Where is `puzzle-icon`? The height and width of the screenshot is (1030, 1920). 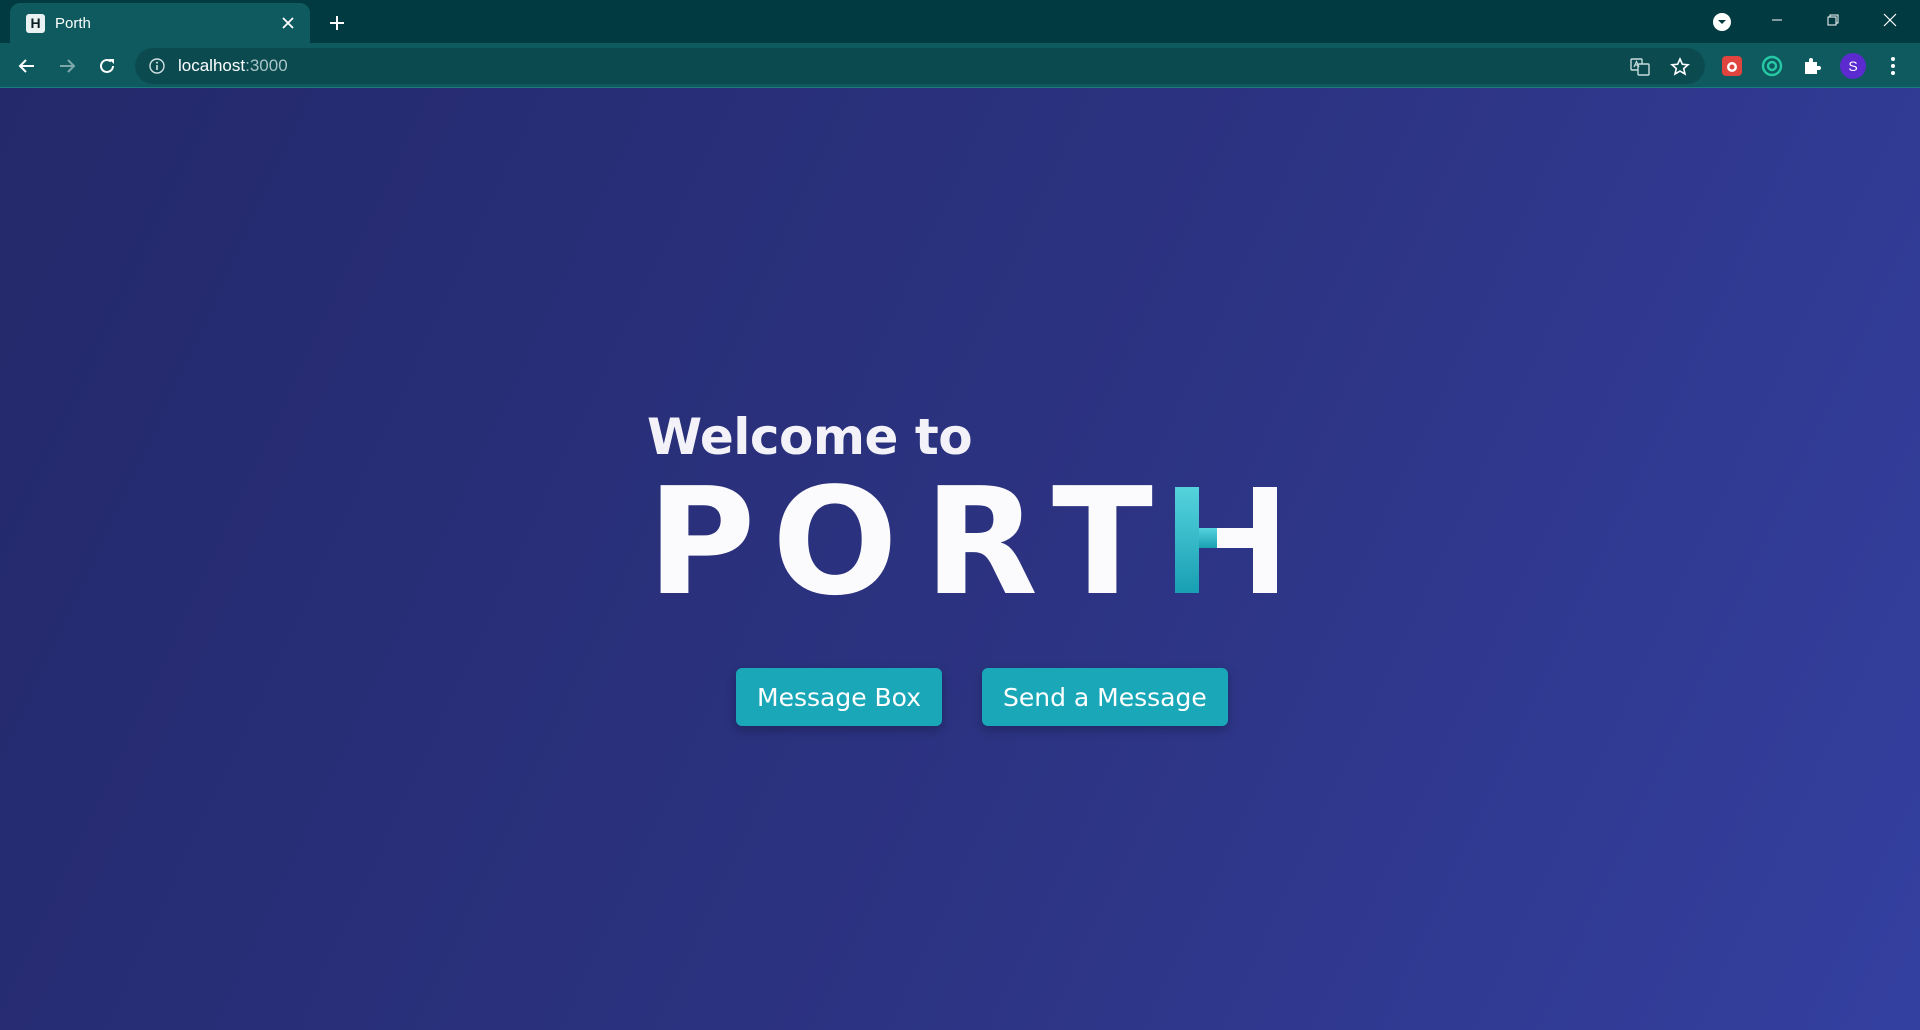
puzzle-icon is located at coordinates (1812, 66).